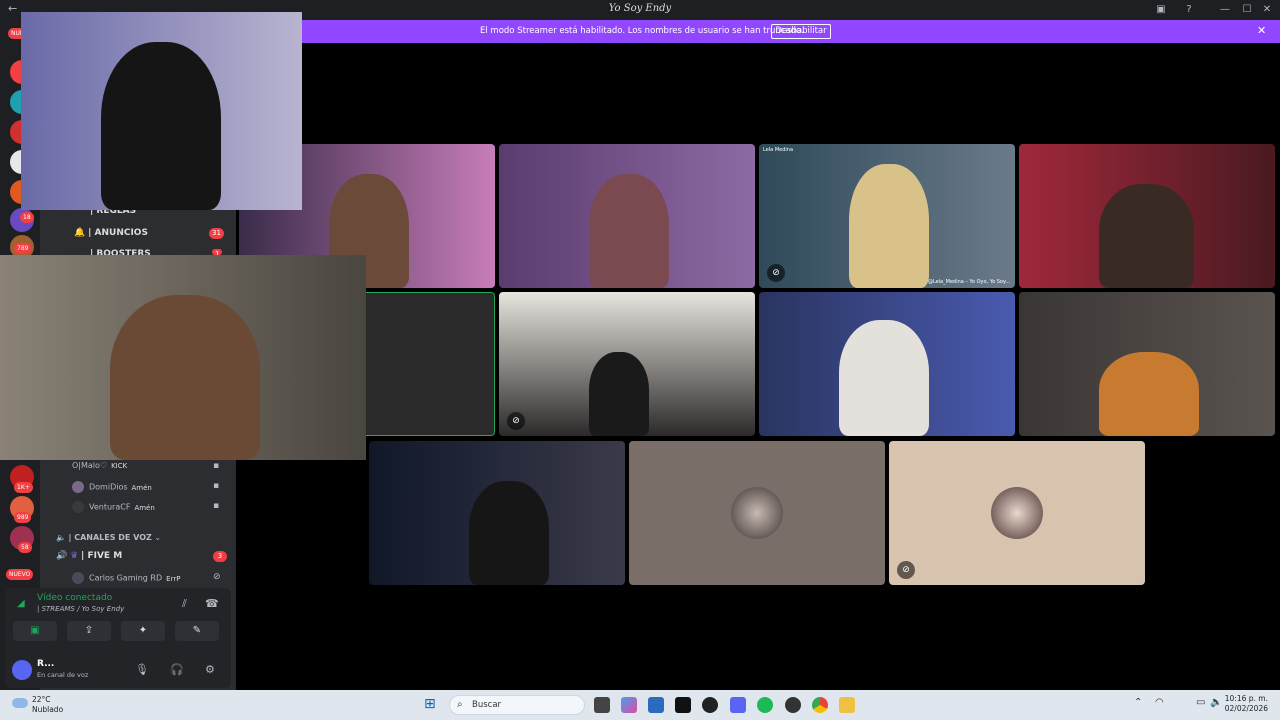 Image resolution: width=1280 pixels, height=720 pixels. I want to click on time: 10:16 p. m., so click(1246, 698).